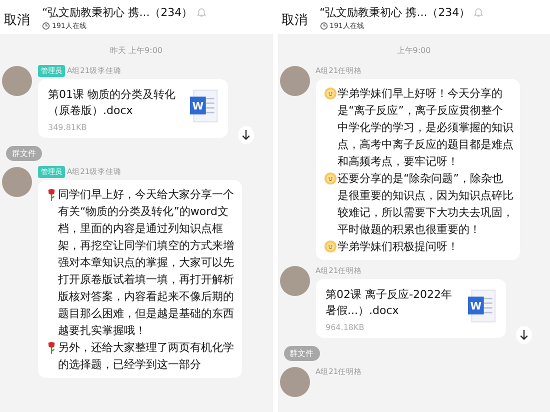 The height and width of the screenshot is (412, 550). I want to click on file-card: 第01课 物质的分类及转化（原卷版）.docx 349.81KB W, so click(133, 108).